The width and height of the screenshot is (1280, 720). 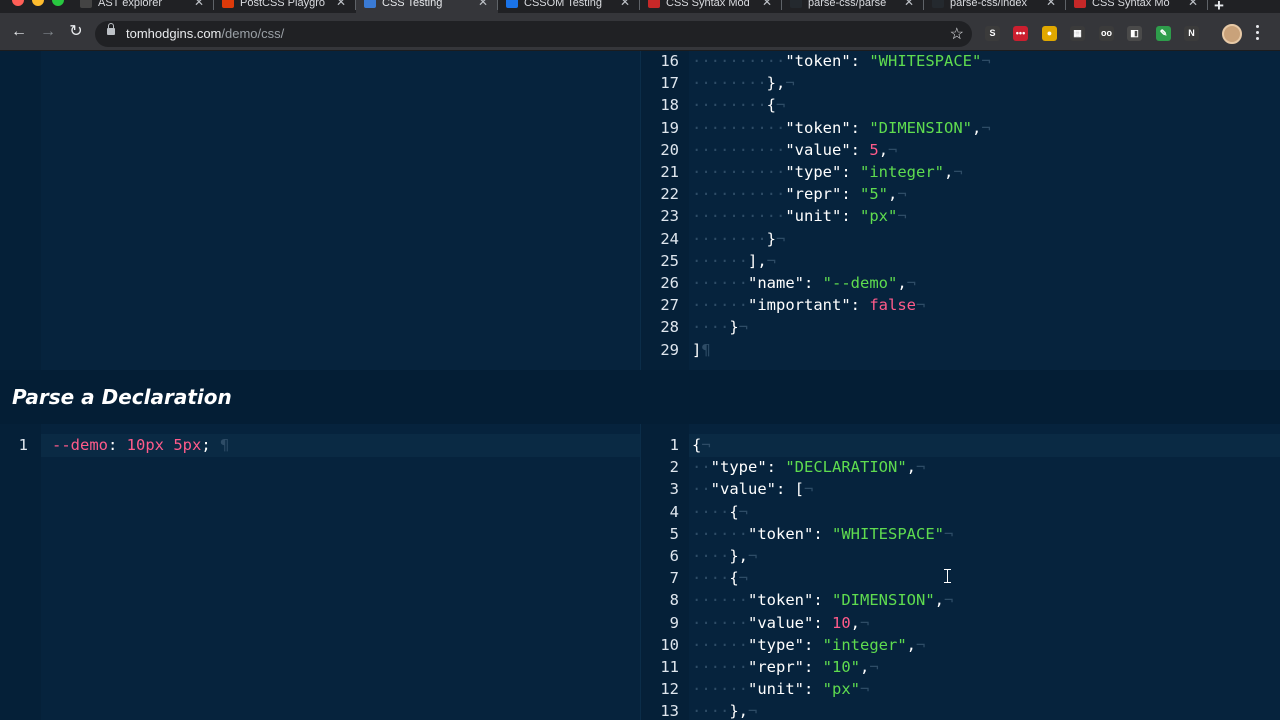 What do you see at coordinates (19, 32) in the screenshot?
I see `back-button: ←` at bounding box center [19, 32].